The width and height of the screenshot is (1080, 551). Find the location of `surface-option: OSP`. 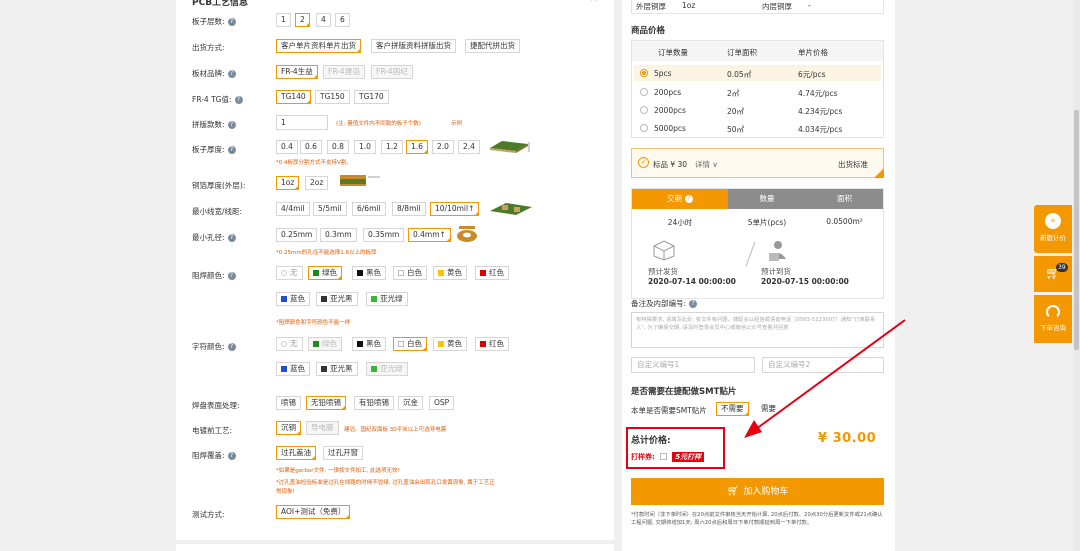

surface-option: OSP is located at coordinates (442, 403).